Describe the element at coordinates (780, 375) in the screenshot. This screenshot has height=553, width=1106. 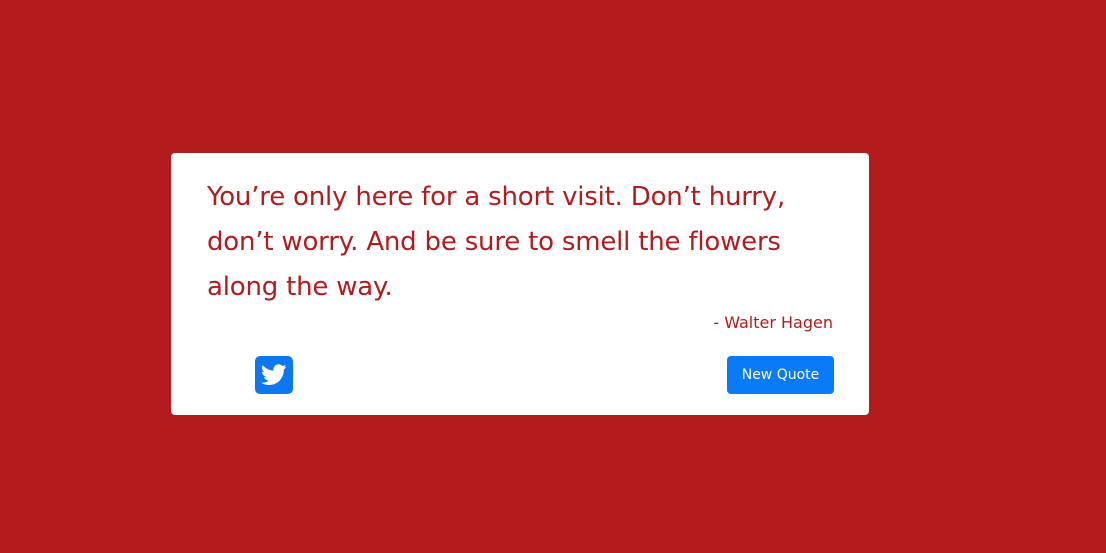
I see `new-quote-button: New Quote` at that location.